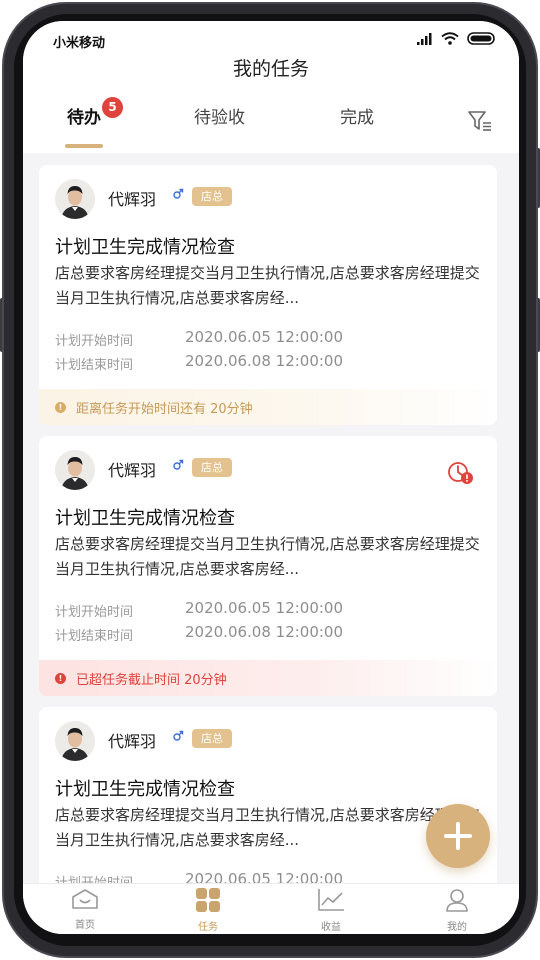 The width and height of the screenshot is (540, 960). What do you see at coordinates (481, 38) in the screenshot?
I see `battery-icon` at bounding box center [481, 38].